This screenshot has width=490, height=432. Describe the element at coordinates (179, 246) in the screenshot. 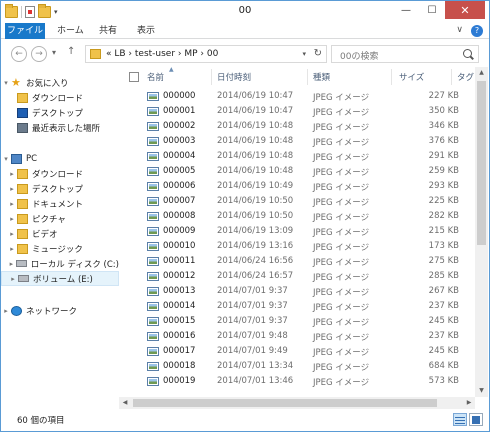

I see `file-name: 000010` at that location.